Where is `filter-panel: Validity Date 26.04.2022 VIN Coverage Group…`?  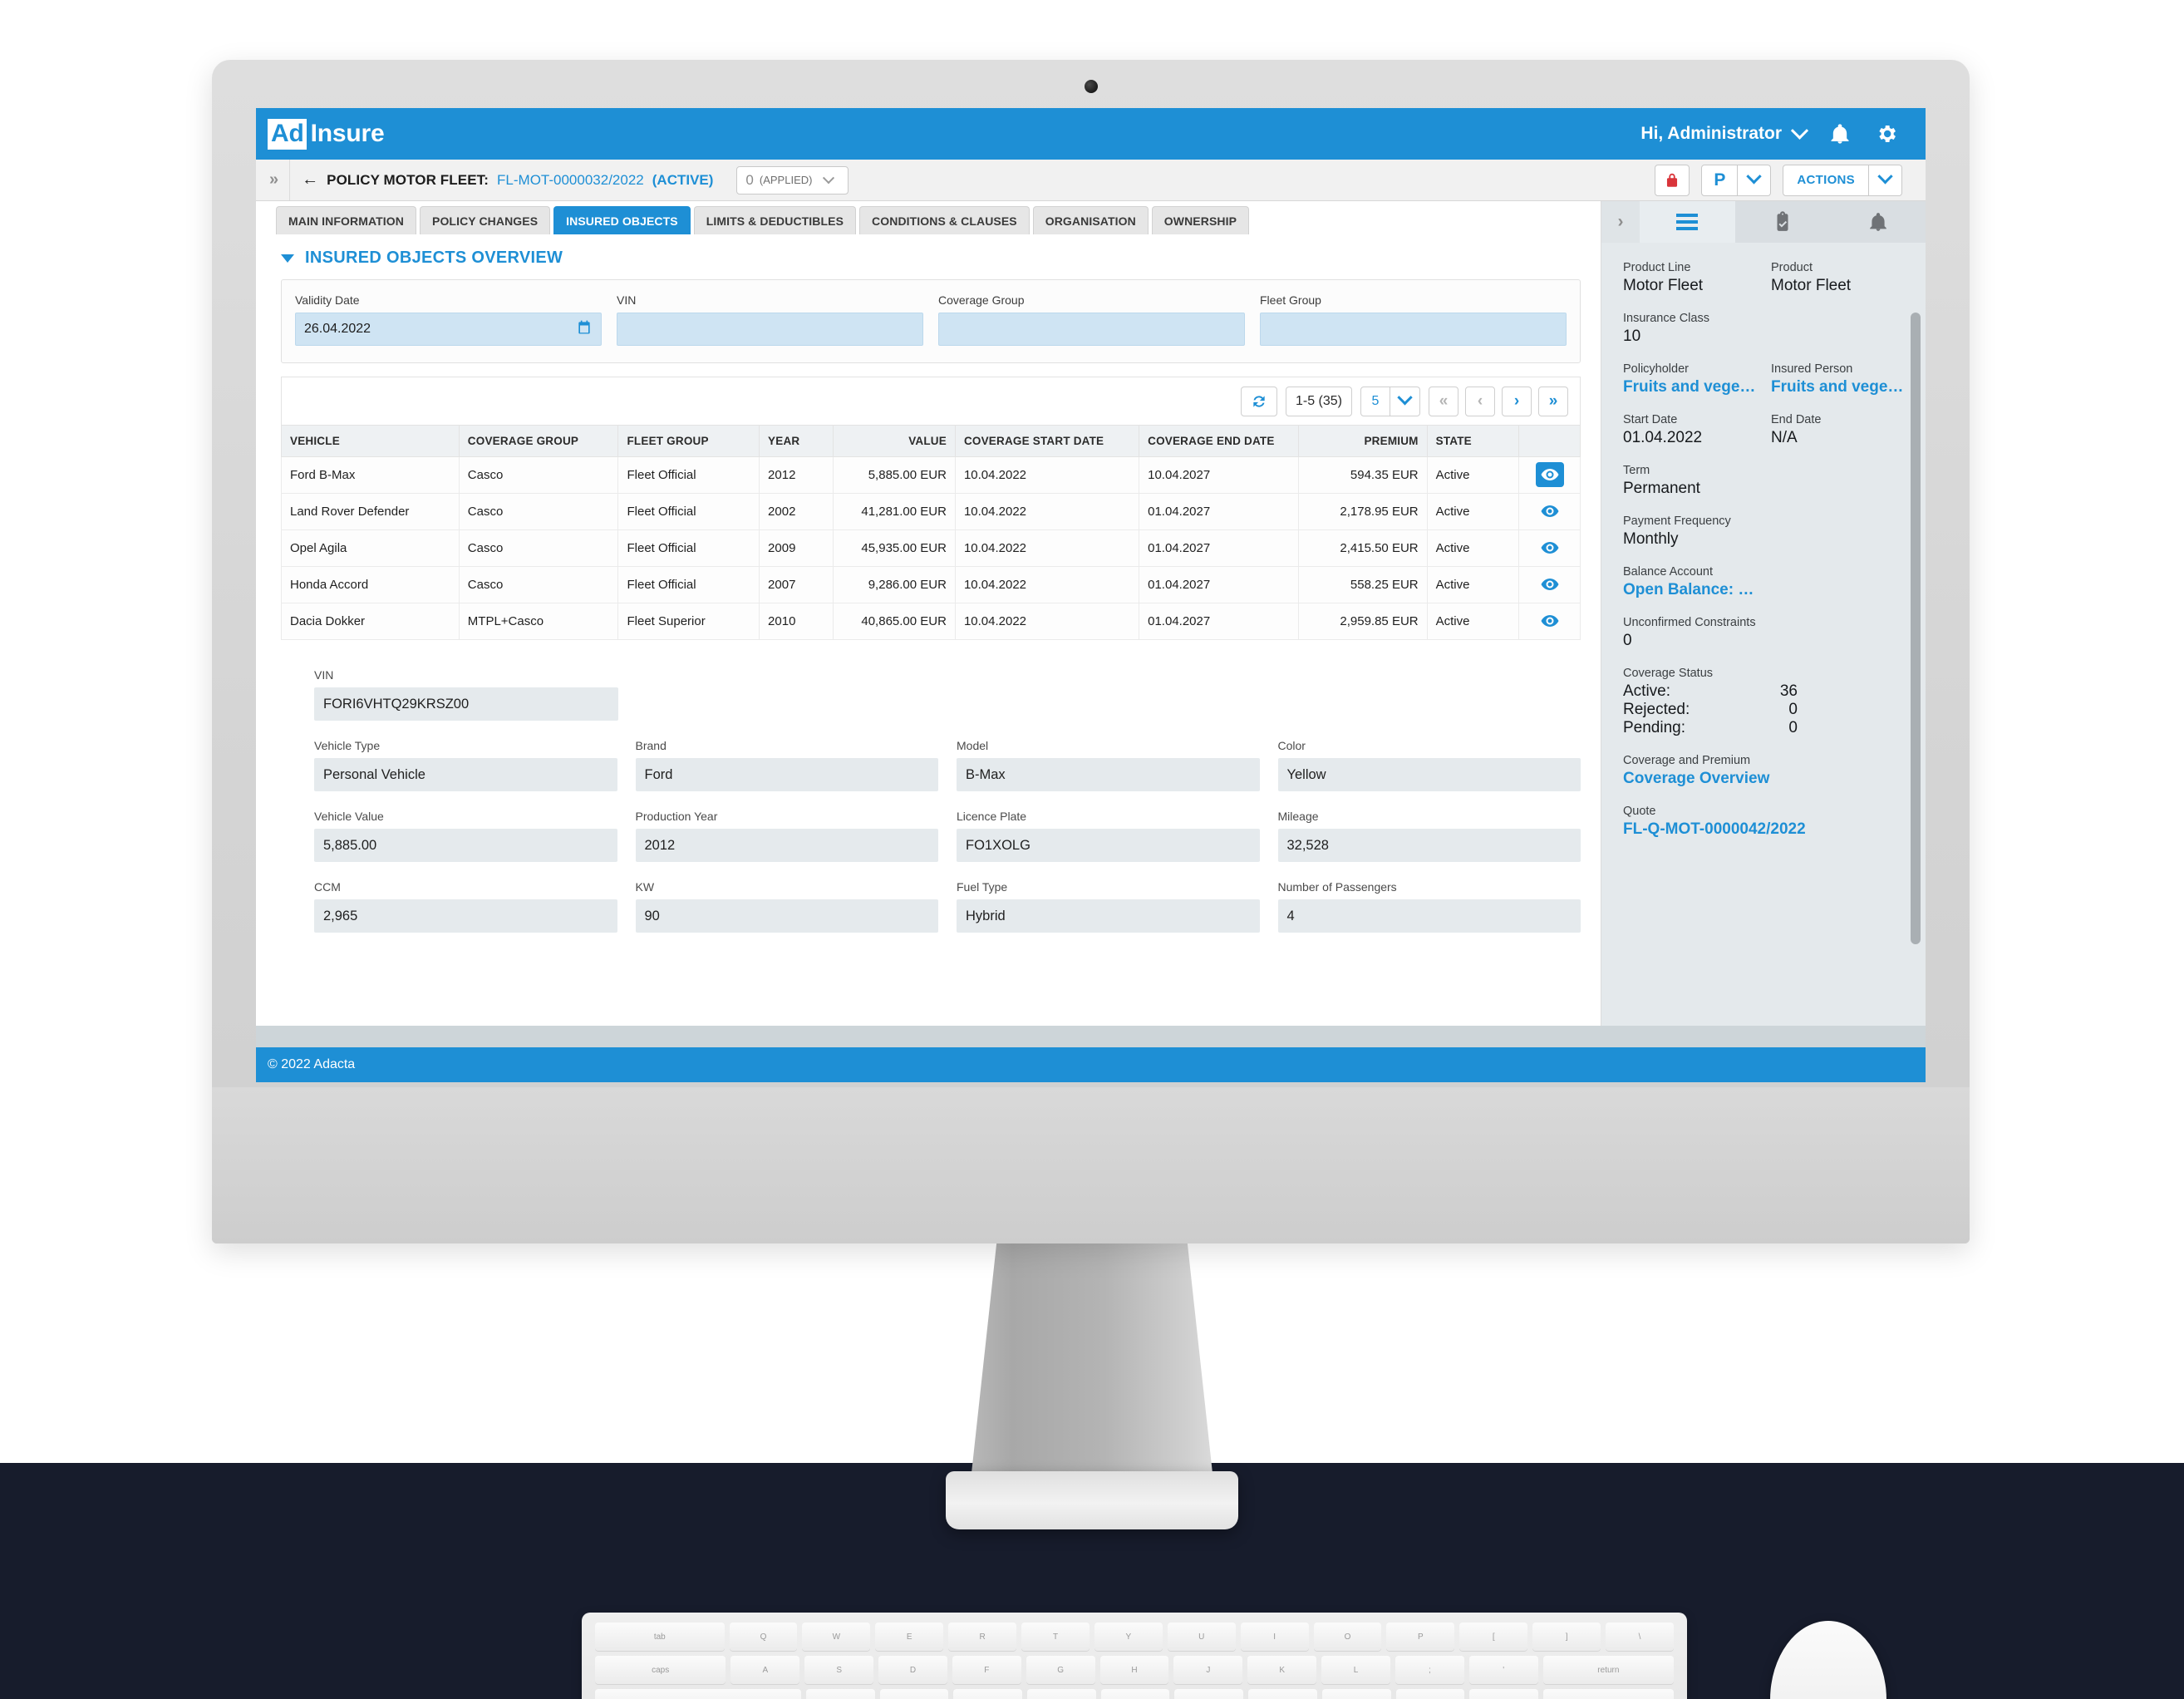 filter-panel: Validity Date 26.04.2022 VIN Coverage Group… is located at coordinates (931, 321).